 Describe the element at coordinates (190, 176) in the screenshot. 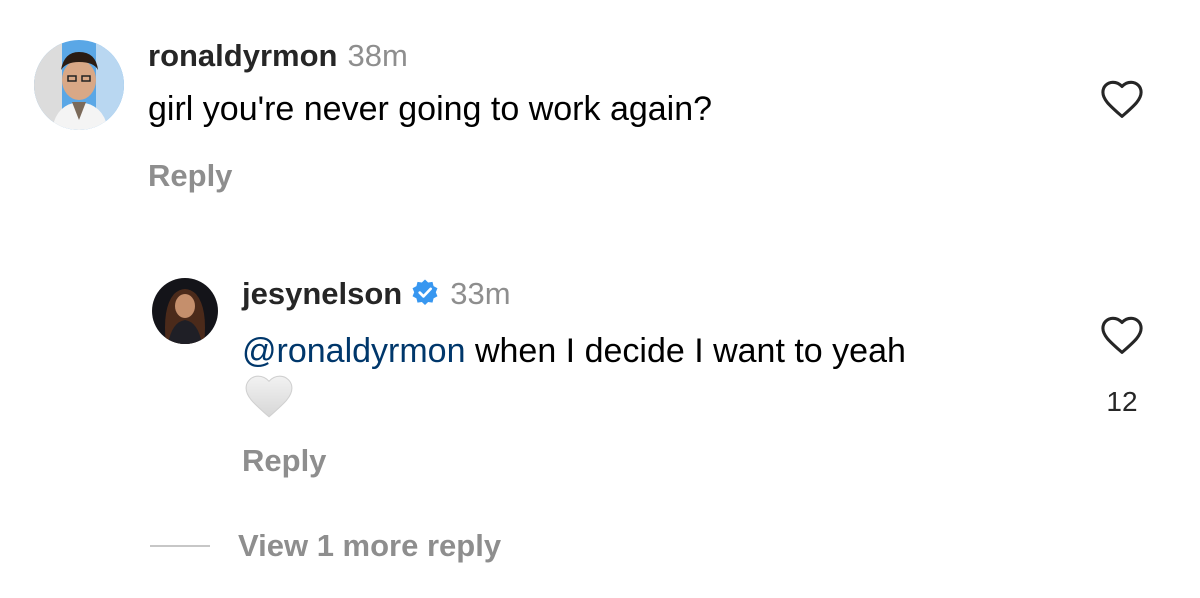

I see `comment-reply-button: Reply` at that location.